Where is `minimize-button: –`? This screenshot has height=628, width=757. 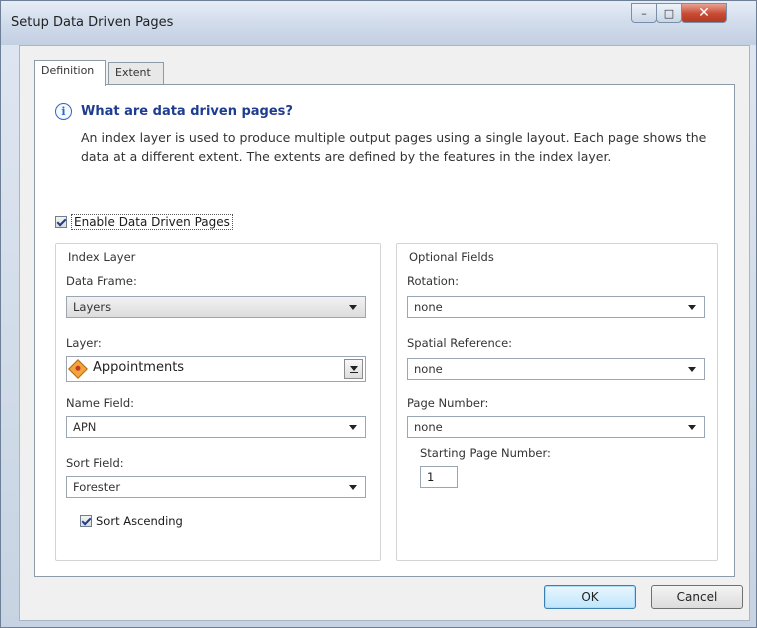
minimize-button: – is located at coordinates (644, 13).